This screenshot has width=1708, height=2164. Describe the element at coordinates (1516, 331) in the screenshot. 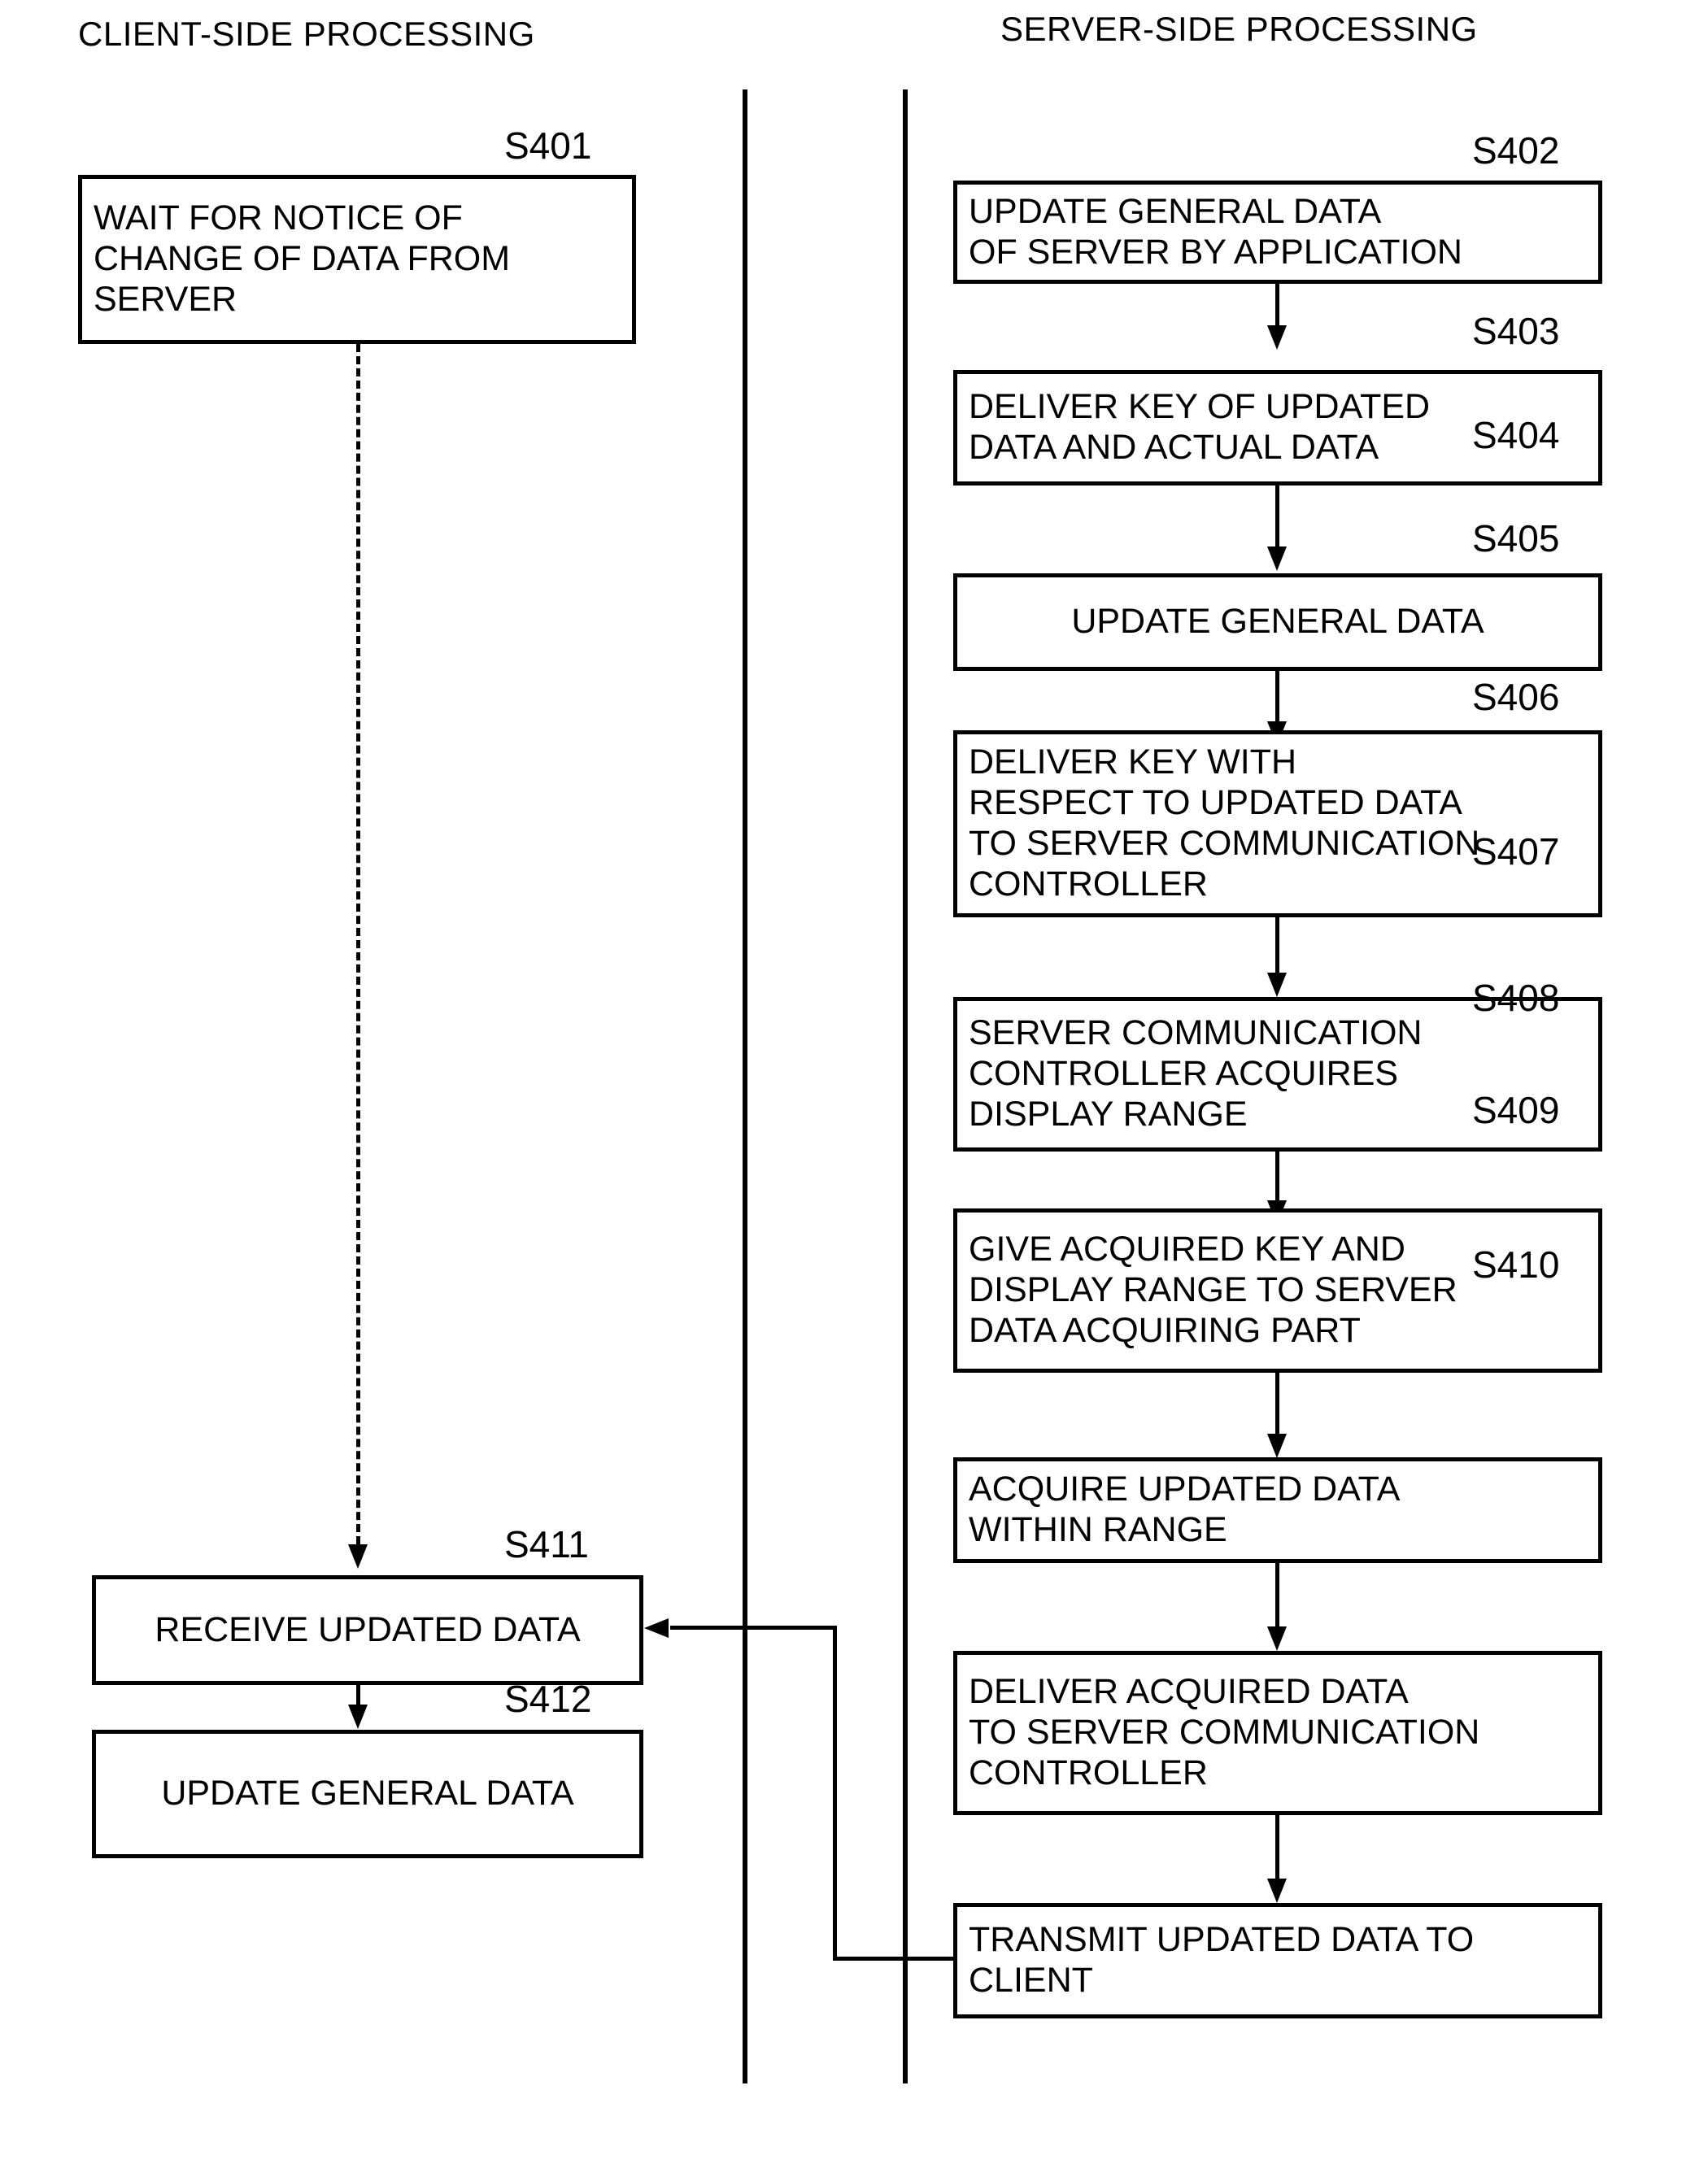

I see `step-id-s403: S403` at that location.